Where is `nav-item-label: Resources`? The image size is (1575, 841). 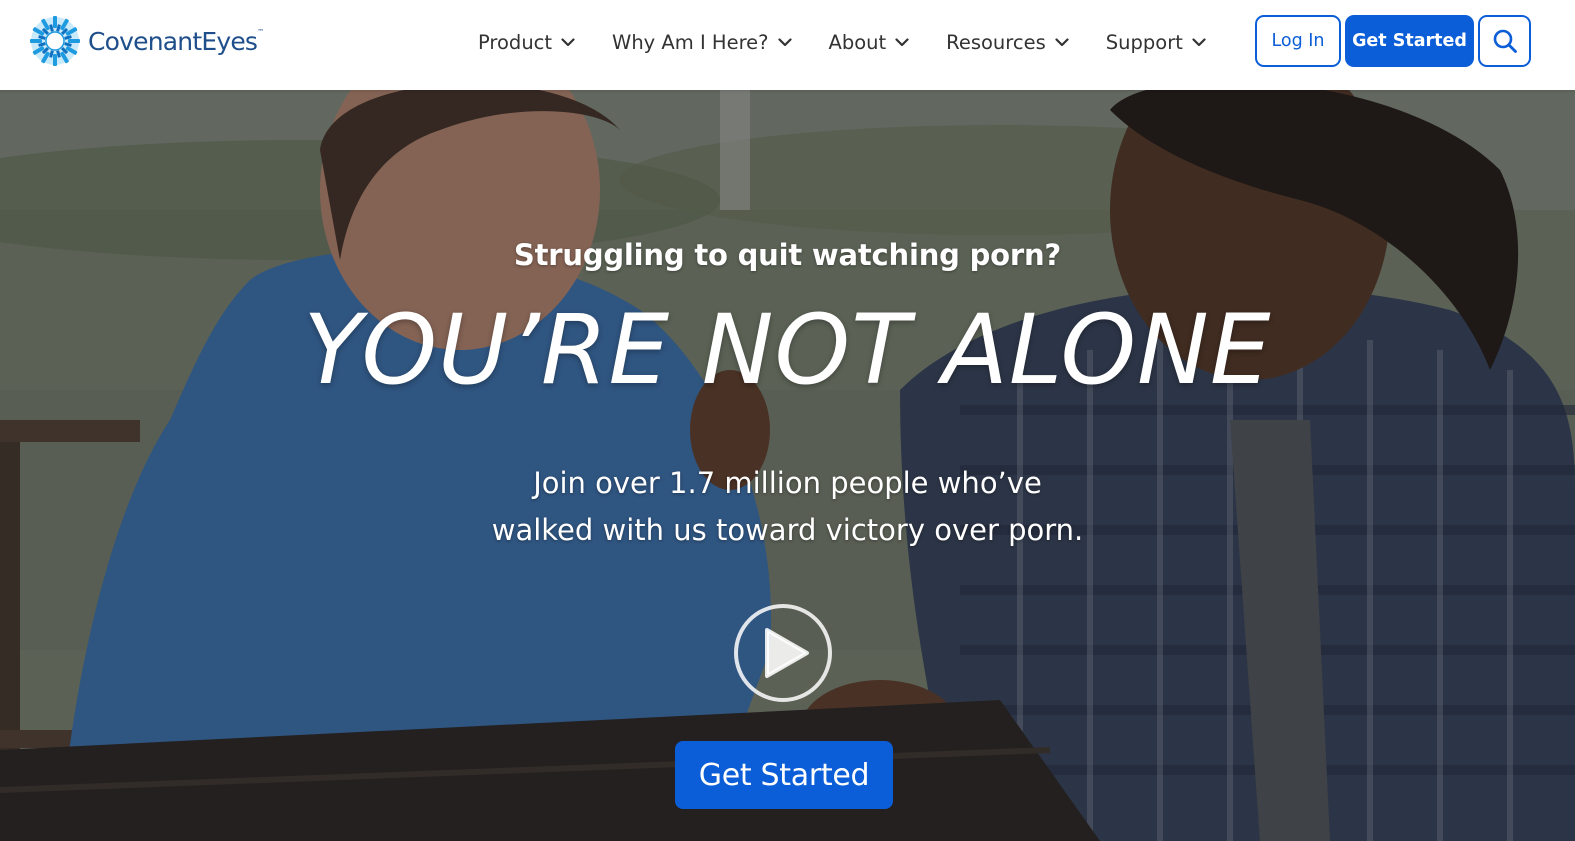 nav-item-label: Resources is located at coordinates (996, 42).